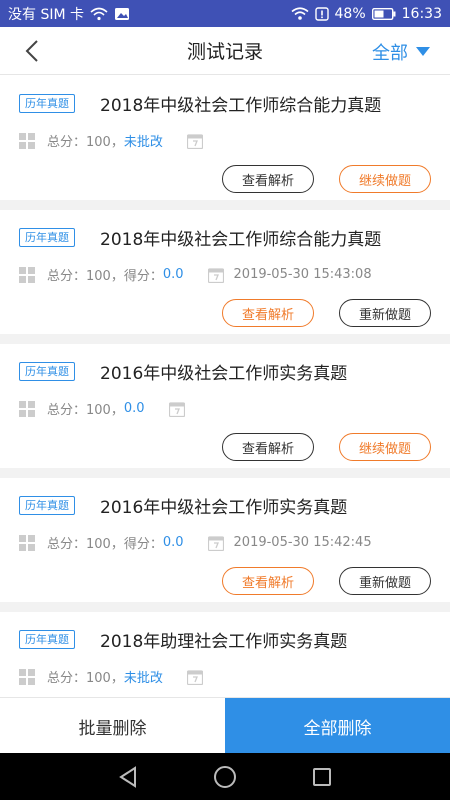 The image size is (450, 800). What do you see at coordinates (46, 14) in the screenshot?
I see `carrier-label: 没有 SIM 卡` at bounding box center [46, 14].